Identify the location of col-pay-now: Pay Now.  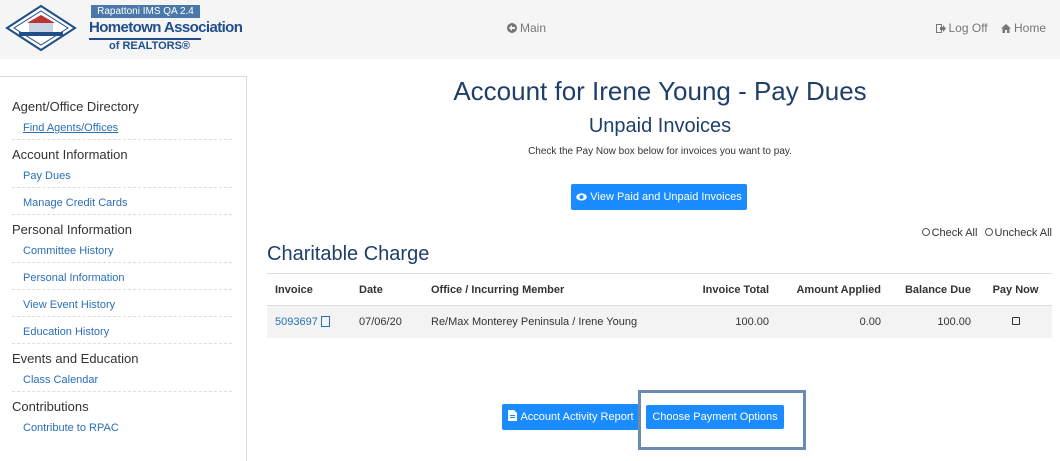
(1015, 289).